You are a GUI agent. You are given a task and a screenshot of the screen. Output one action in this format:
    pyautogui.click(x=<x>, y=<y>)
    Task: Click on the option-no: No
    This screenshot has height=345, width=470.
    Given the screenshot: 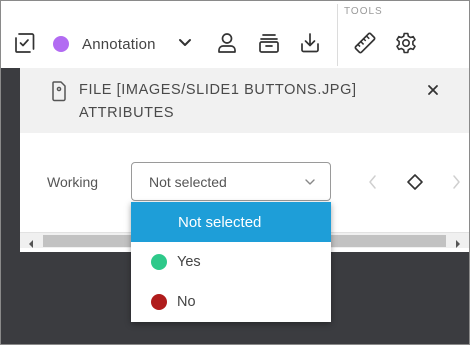 What is the action you would take?
    pyautogui.click(x=231, y=302)
    